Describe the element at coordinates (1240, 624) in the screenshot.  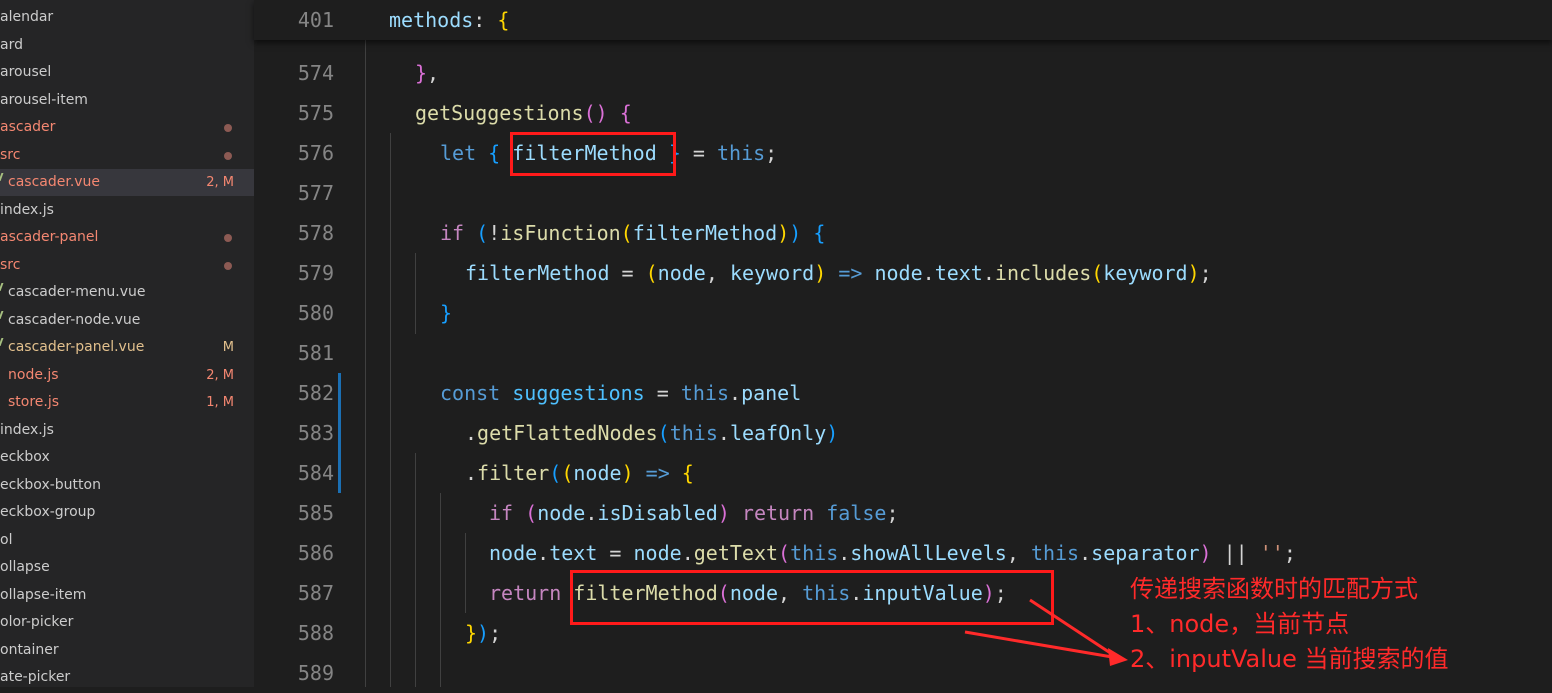
I see `annotation-line-2: 1、node，当前节点` at that location.